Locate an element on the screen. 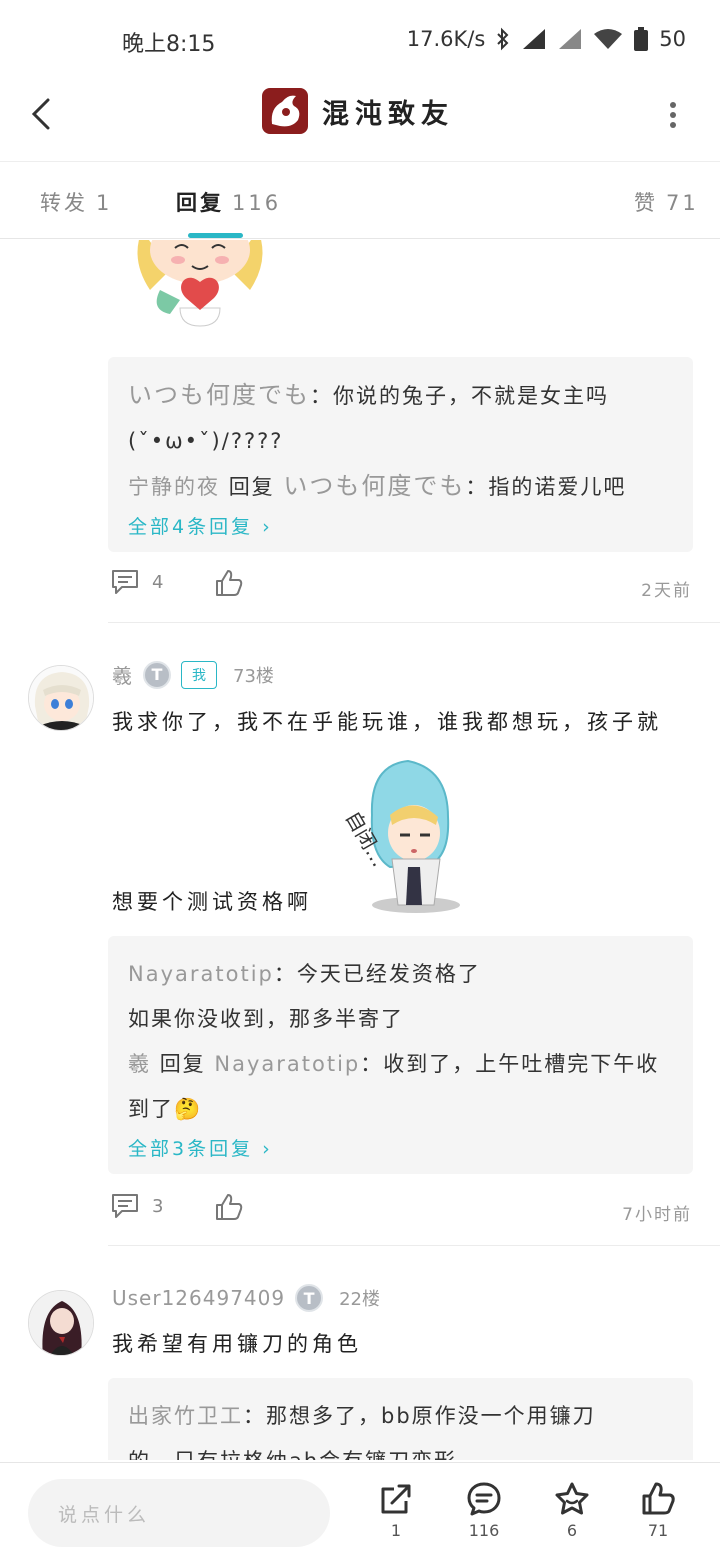 Image resolution: width=720 pixels, height=1560 pixels. all-replies-label: 全部4条回复 is located at coordinates (191, 527).